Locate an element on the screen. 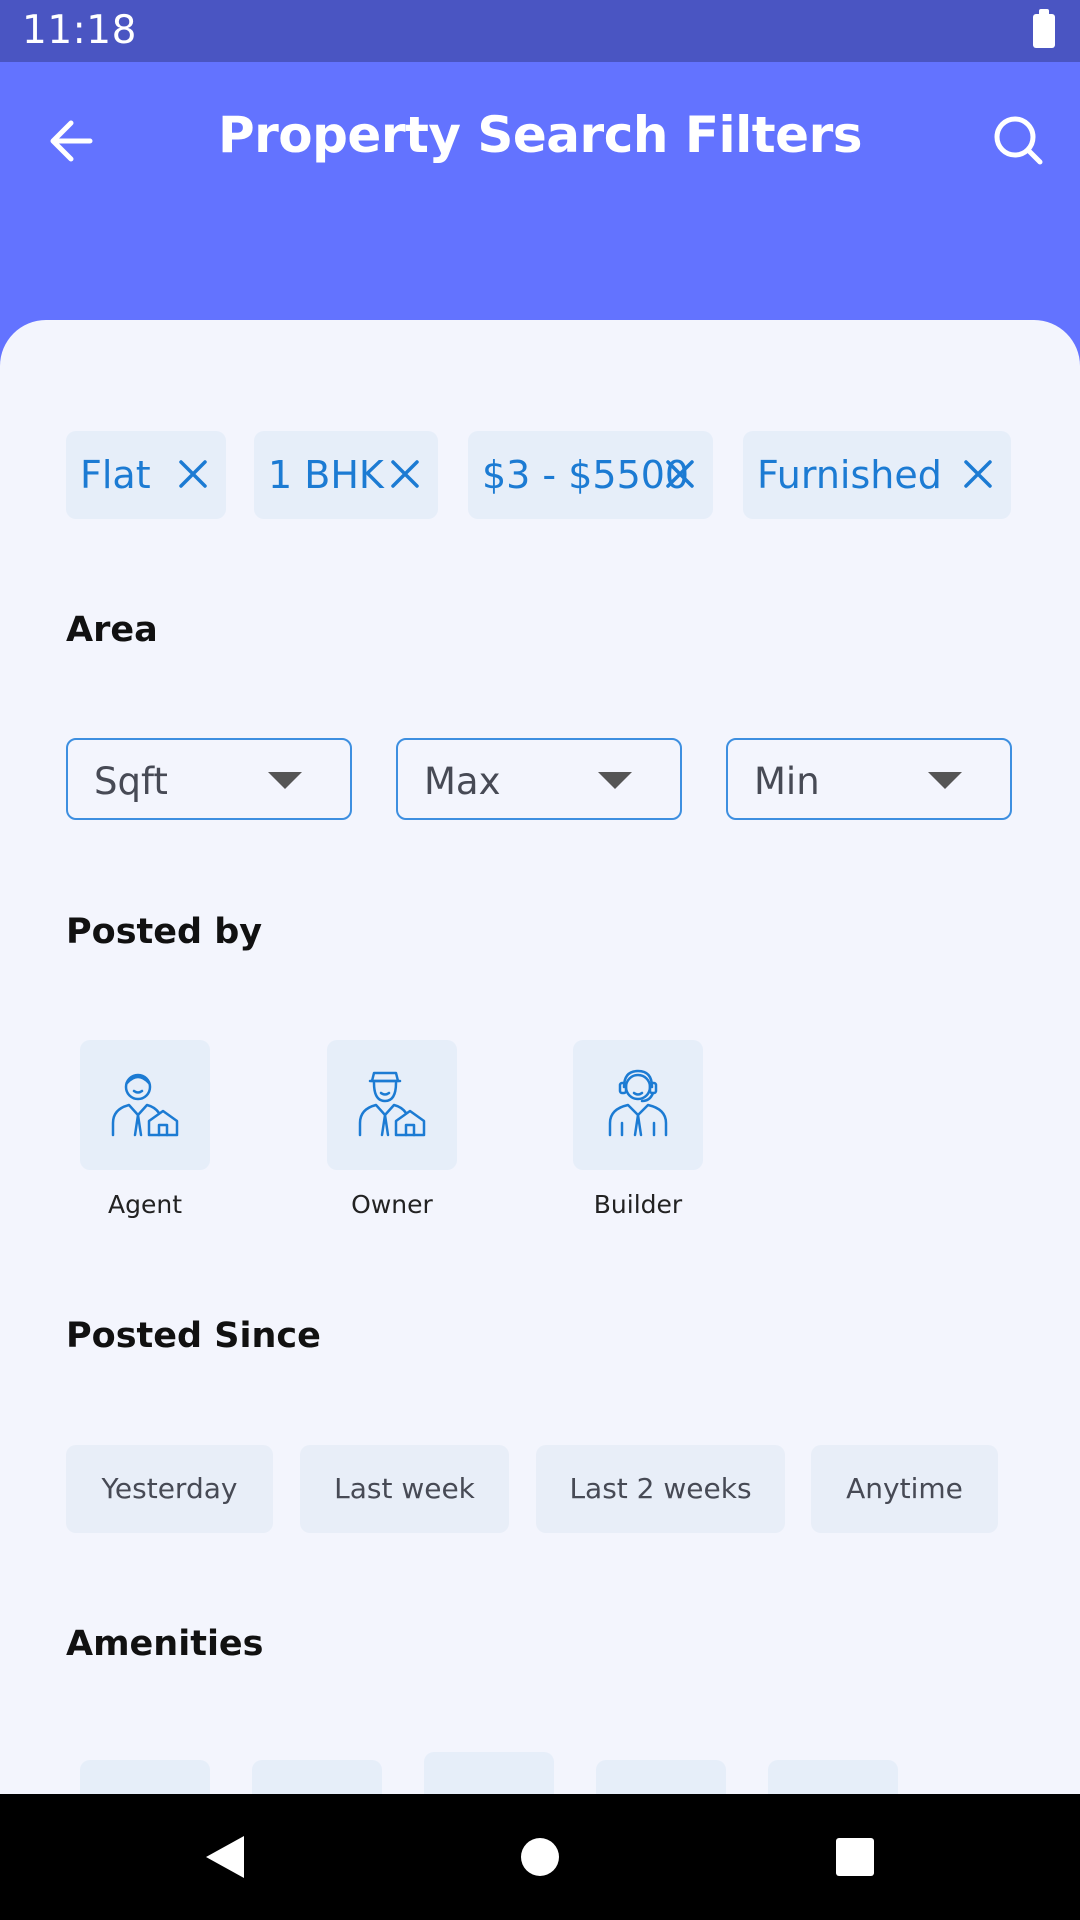 This screenshot has height=1920, width=1080. area-title: Area is located at coordinates (112, 630).